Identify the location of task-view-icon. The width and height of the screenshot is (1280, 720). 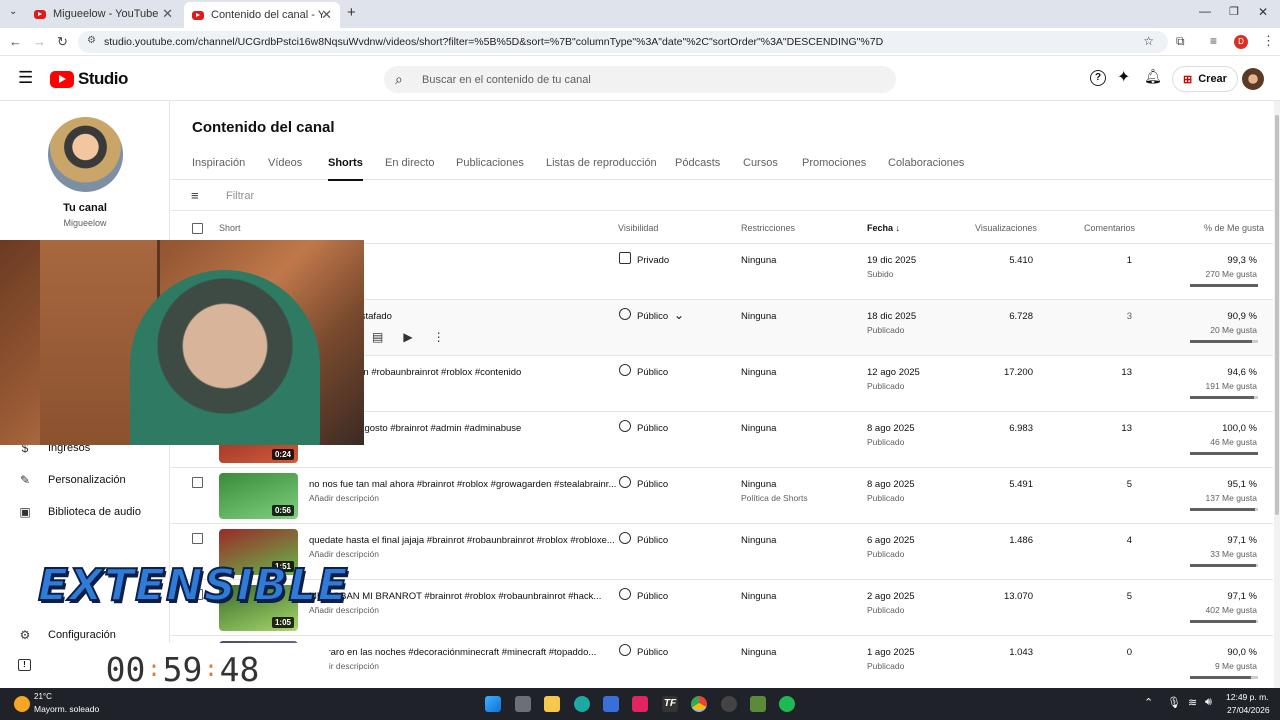
(523, 704).